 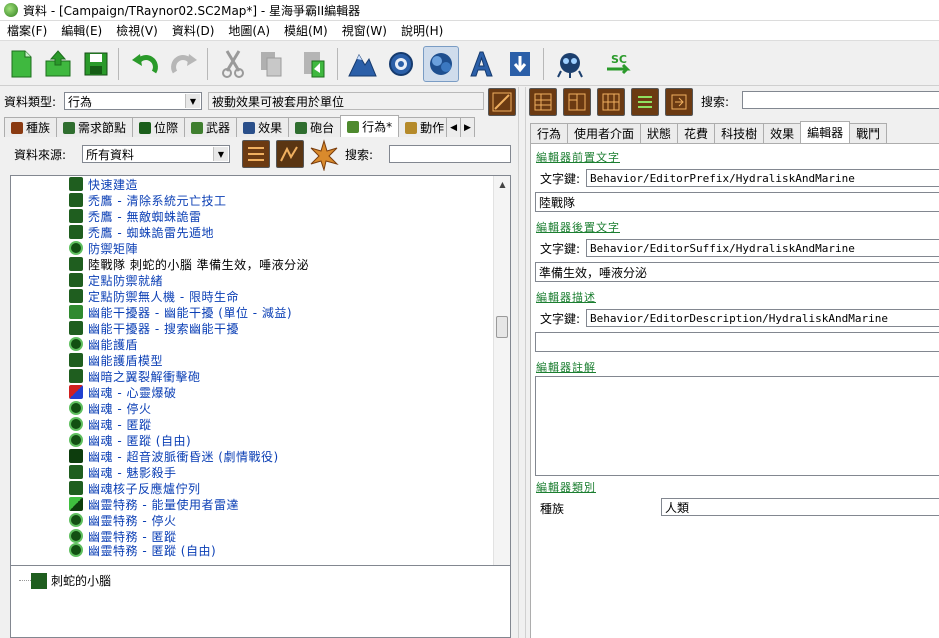 I want to click on toolbar-separator, so click(x=543, y=64).